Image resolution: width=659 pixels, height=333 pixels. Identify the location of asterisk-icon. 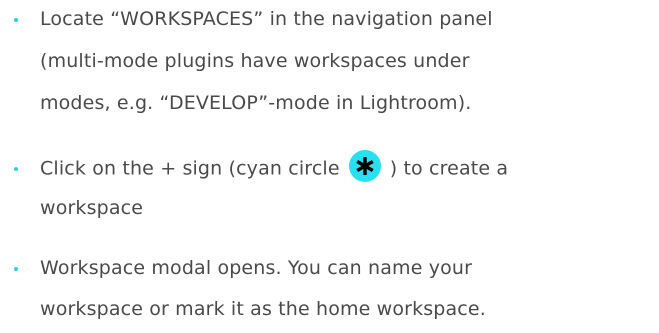
(364, 166).